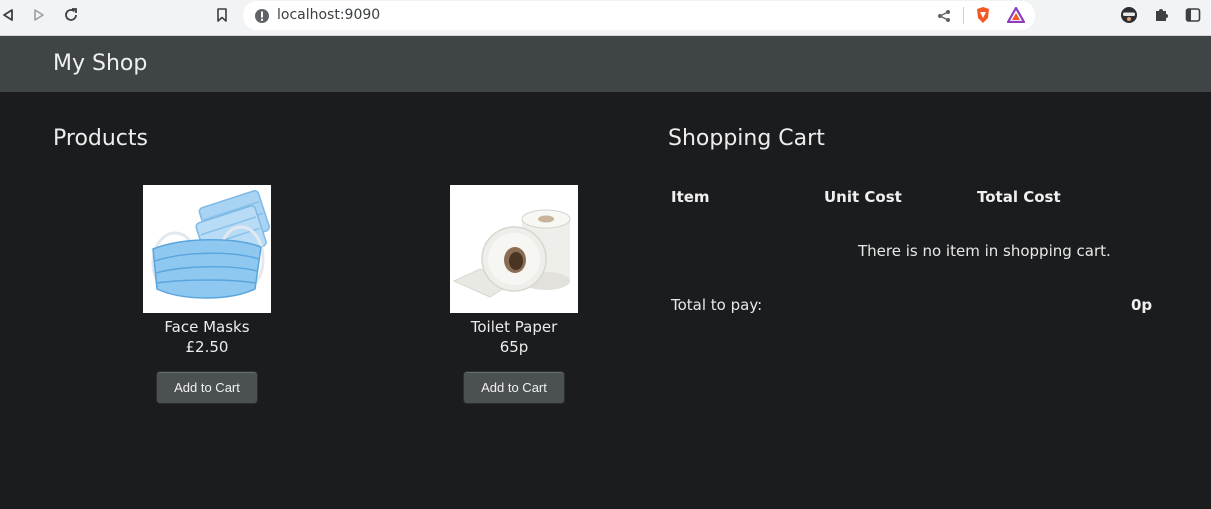 The image size is (1211, 509). I want to click on toilet-paper-image, so click(514, 249).